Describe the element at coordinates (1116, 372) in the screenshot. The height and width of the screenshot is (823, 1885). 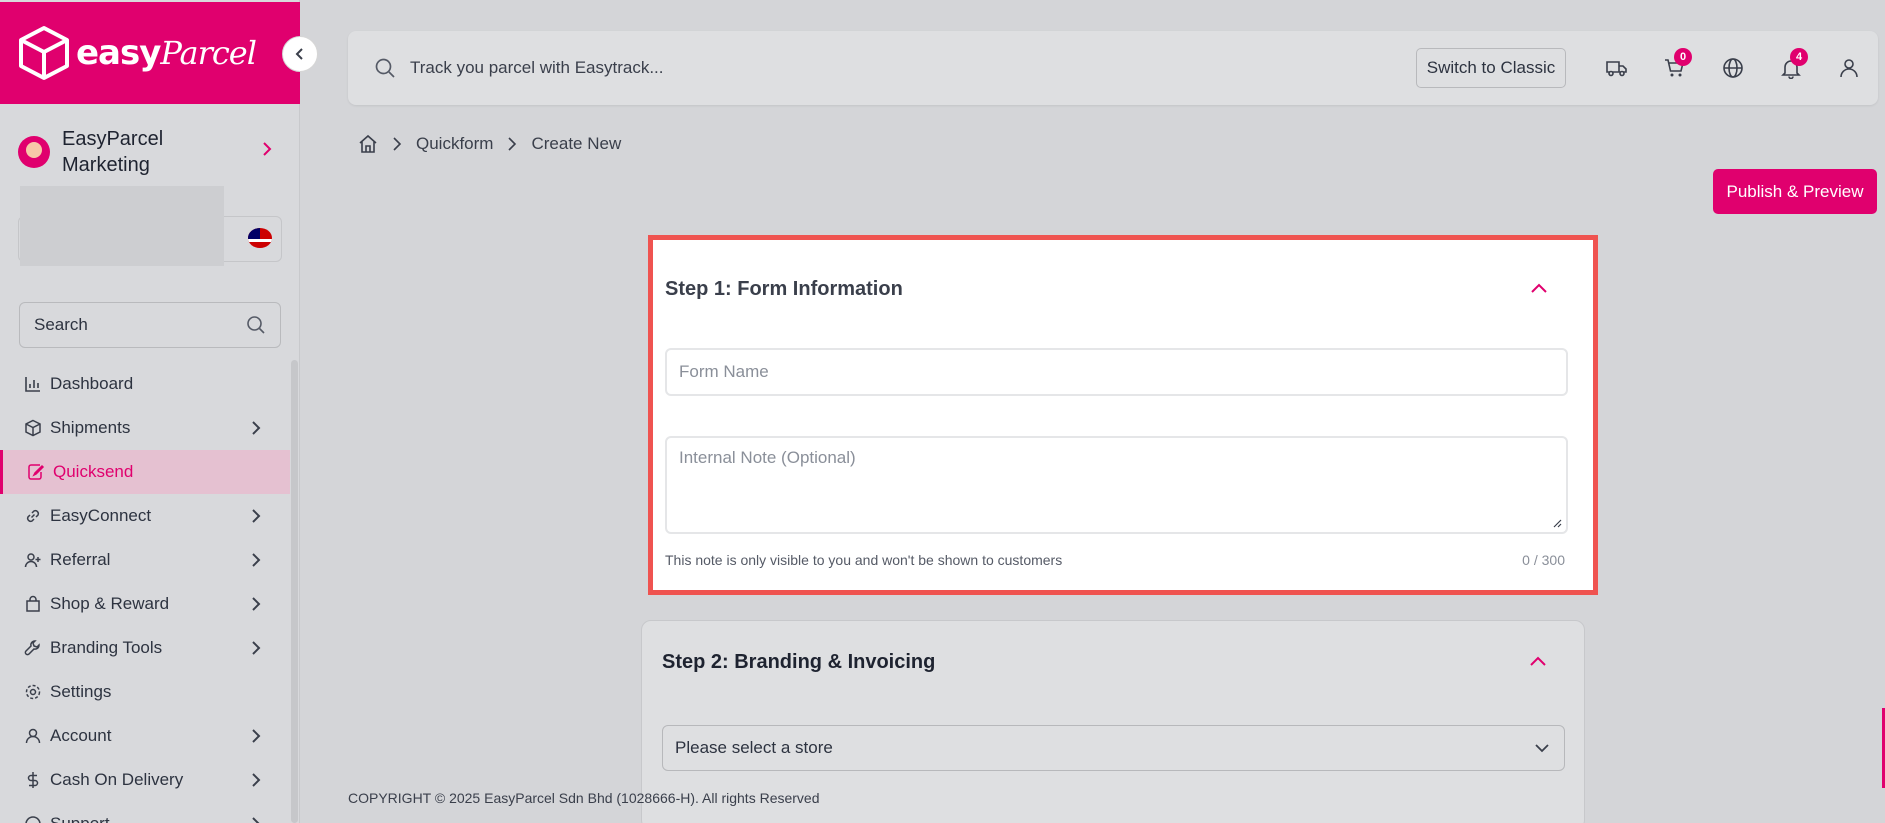
I see `form-name-input: Form Name` at that location.